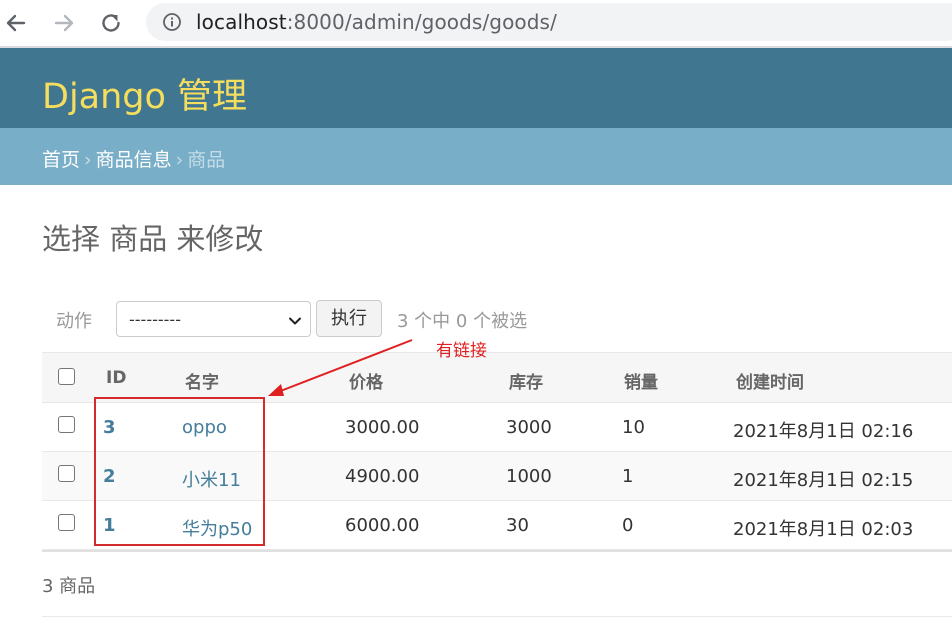  I want to click on breadcrumb-app-link: 商品信息, so click(134, 160).